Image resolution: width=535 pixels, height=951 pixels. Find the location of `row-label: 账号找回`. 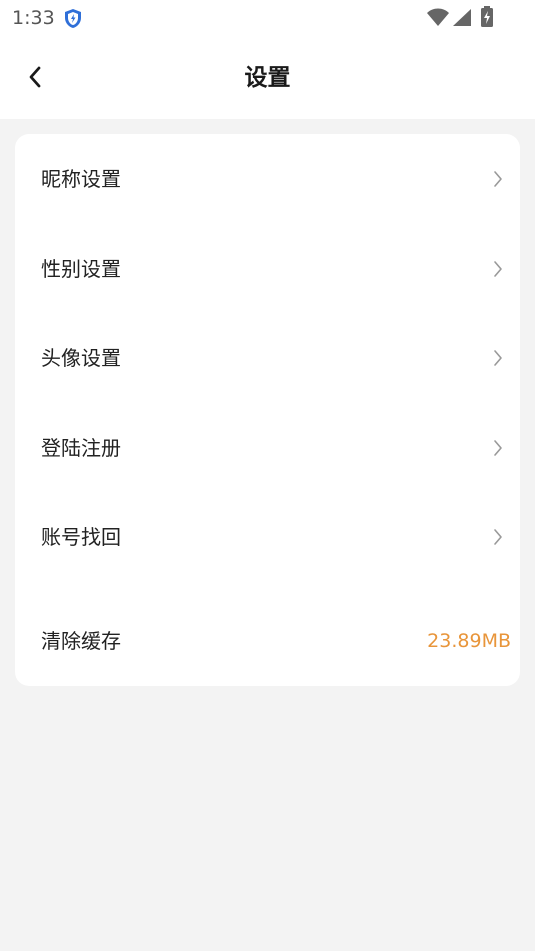

row-label: 账号找回 is located at coordinates (81, 537).